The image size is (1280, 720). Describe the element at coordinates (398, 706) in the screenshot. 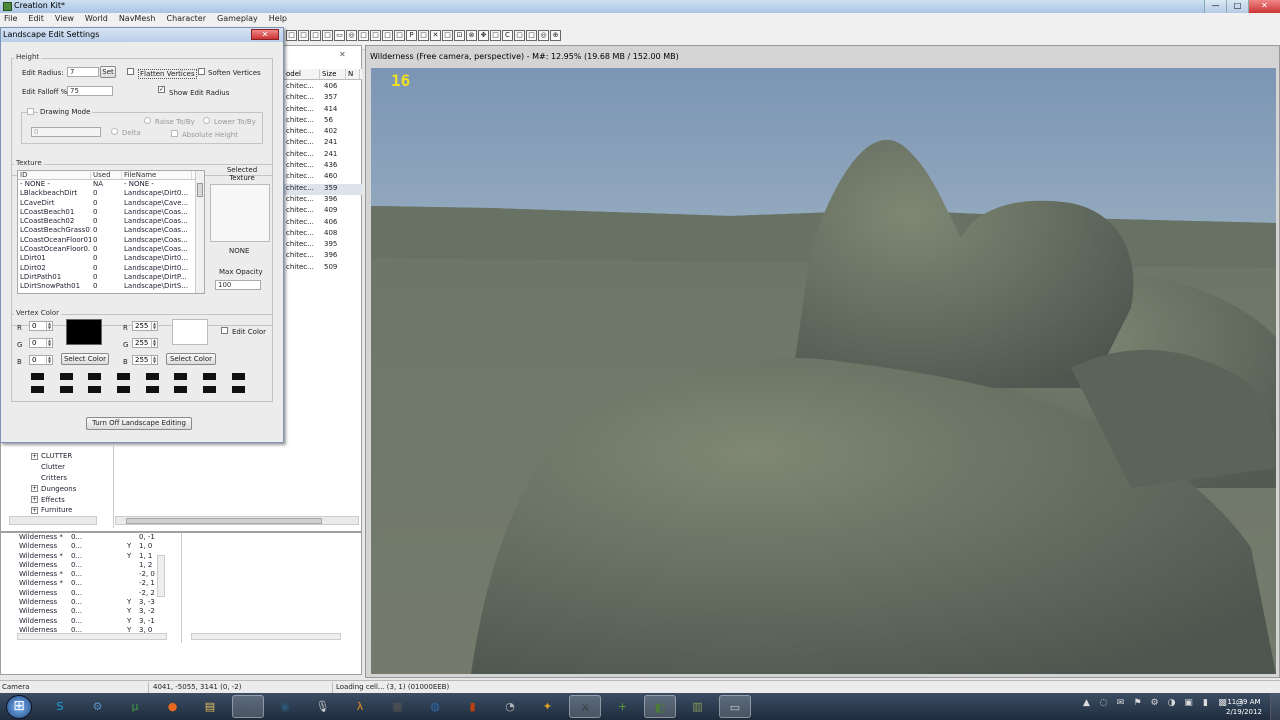

I see `media-icon: ▦` at that location.